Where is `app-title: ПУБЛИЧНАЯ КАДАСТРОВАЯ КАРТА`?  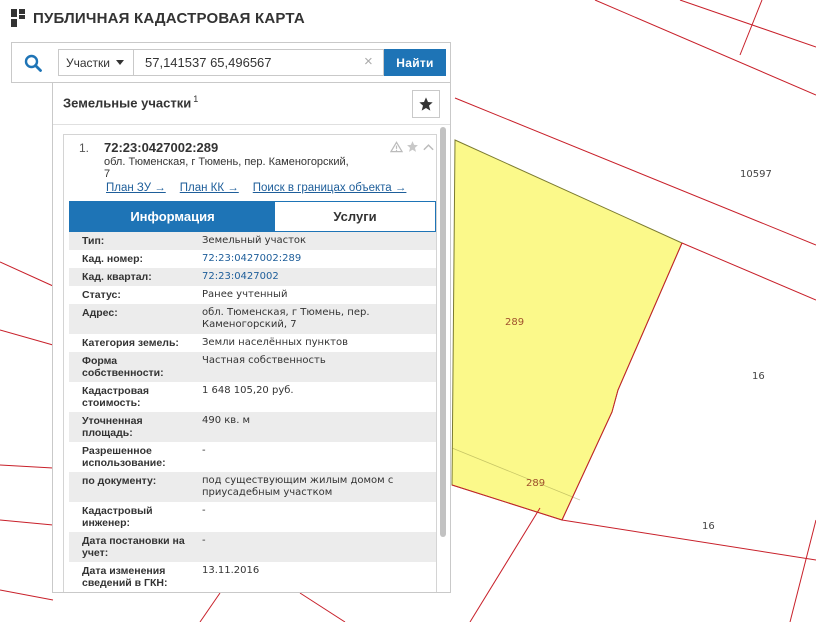
app-title: ПУБЛИЧНАЯ КАДАСТРОВАЯ КАРТА is located at coordinates (169, 18).